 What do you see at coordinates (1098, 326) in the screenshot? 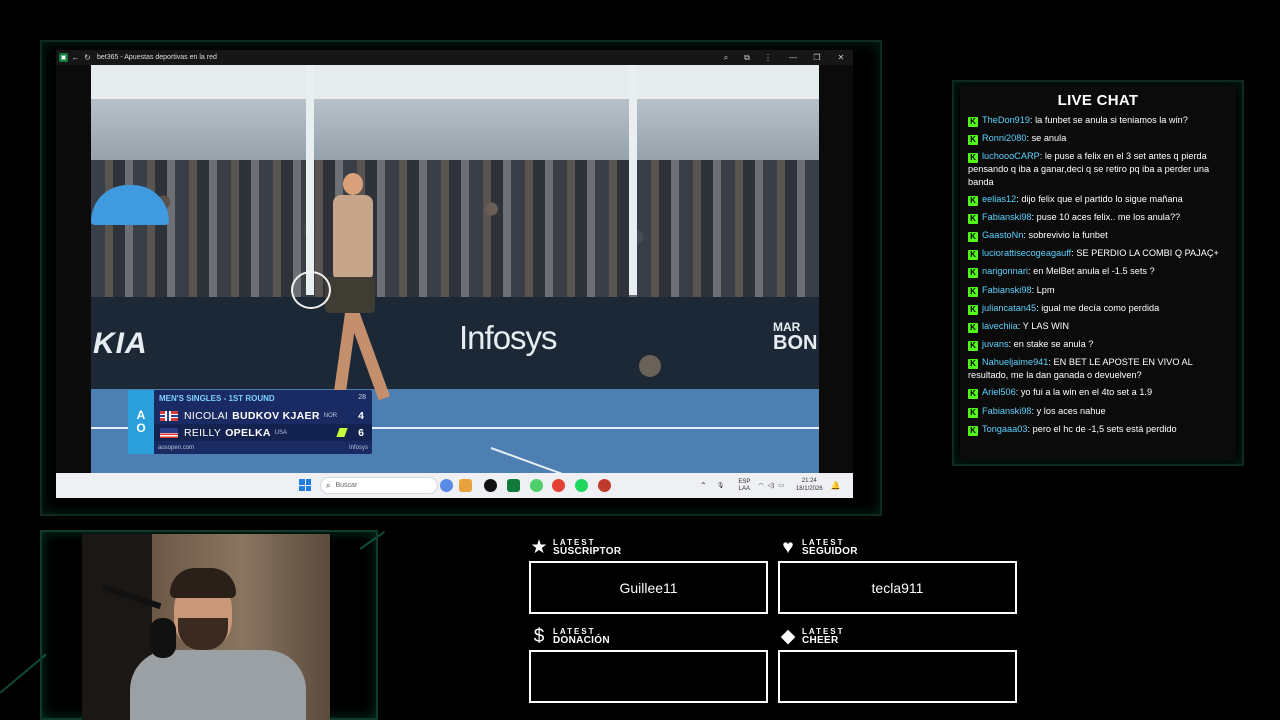
I see `chat-message: Klavechiia: Y LAS WIN` at bounding box center [1098, 326].